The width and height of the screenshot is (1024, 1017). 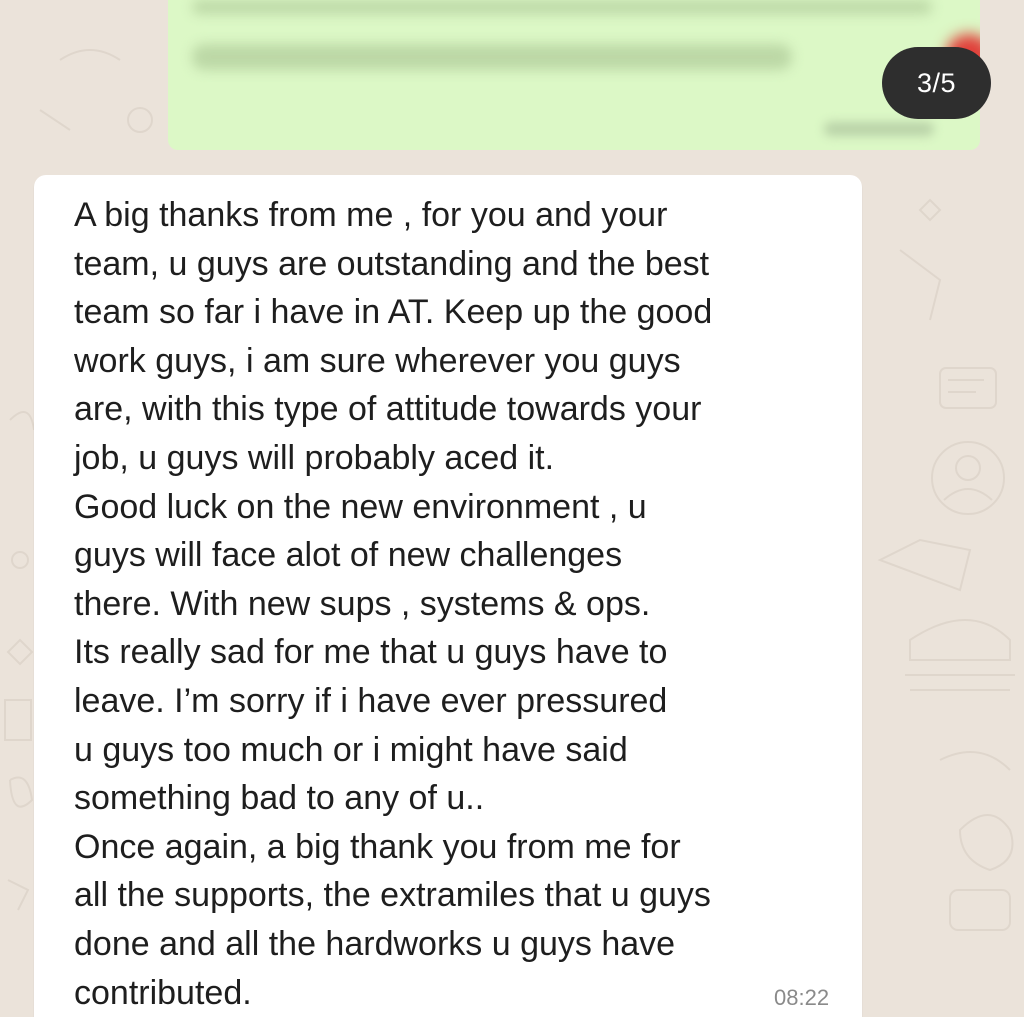 I want to click on message-line: Once again, a big thank you from me for, so click(x=377, y=846).